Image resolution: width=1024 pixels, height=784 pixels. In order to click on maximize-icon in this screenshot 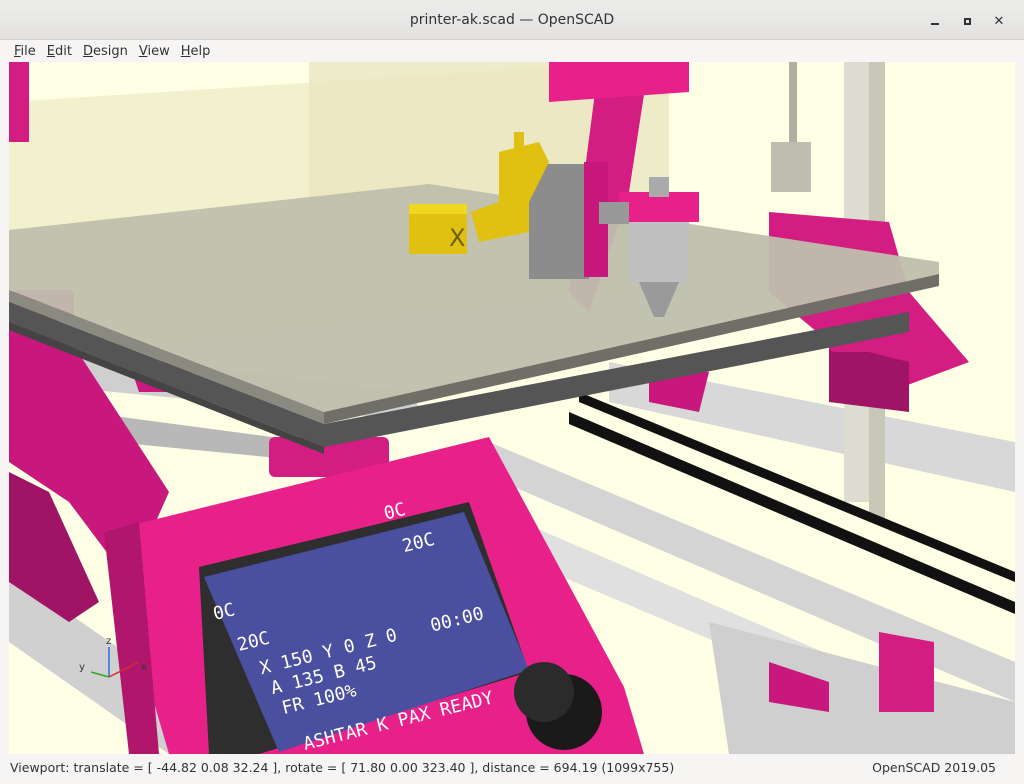, I will do `click(967, 21)`.